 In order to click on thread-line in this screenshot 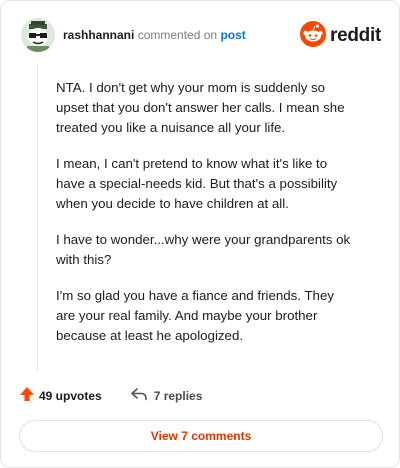, I will do `click(37, 217)`.